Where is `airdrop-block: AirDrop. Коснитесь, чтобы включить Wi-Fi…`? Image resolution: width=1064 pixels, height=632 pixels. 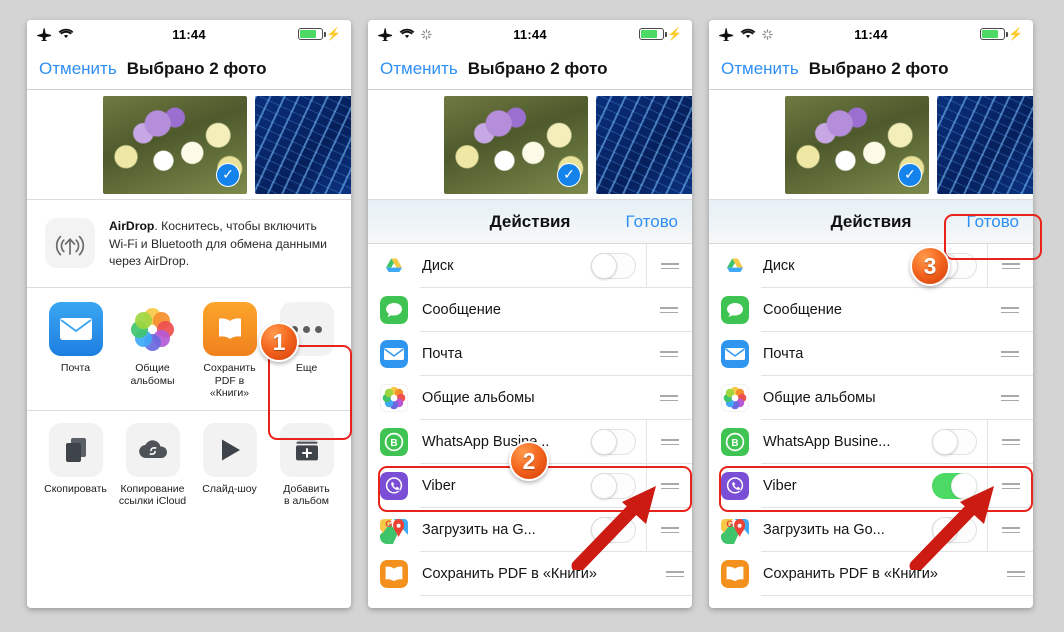
airdrop-block: AirDrop. Коснитесь, чтобы включить Wi-Fi… is located at coordinates (189, 244).